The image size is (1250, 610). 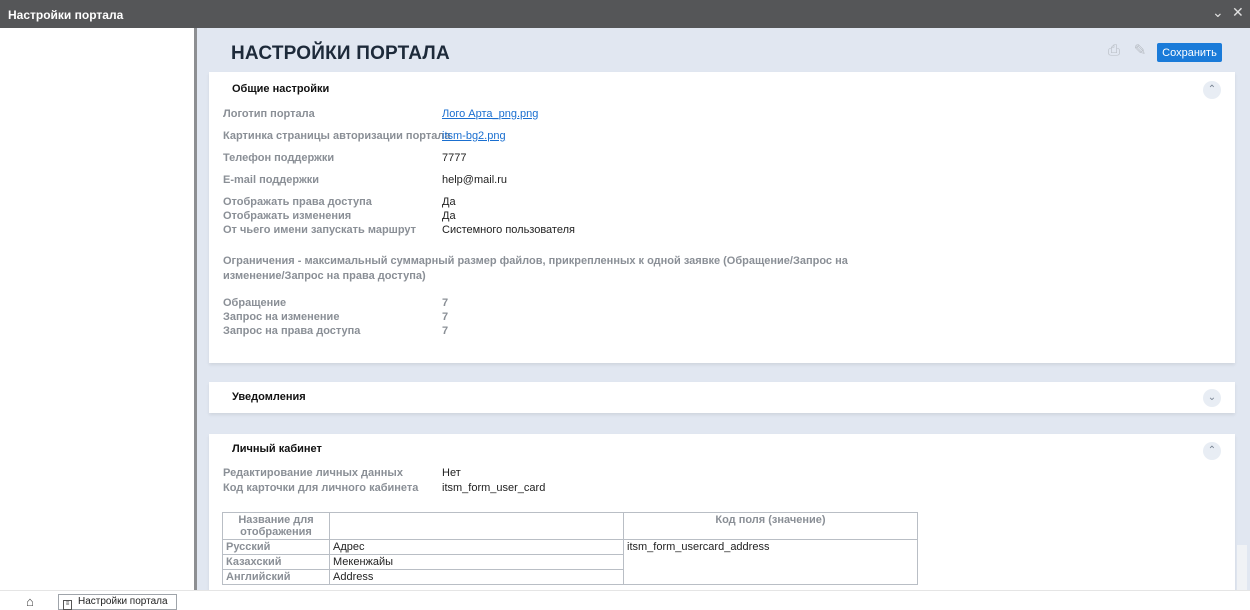 What do you see at coordinates (445, 317) in the screenshot?
I see `limit-change-value: 7` at bounding box center [445, 317].